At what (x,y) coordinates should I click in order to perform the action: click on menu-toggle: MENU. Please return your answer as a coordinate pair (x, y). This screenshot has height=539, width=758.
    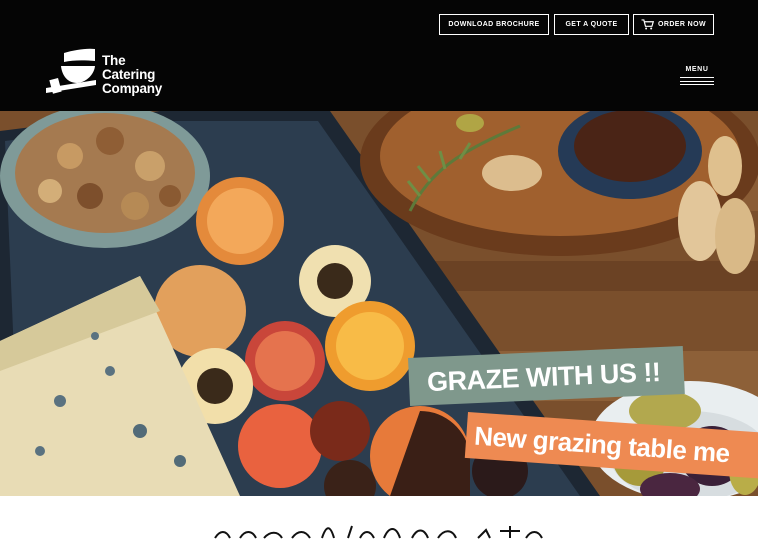
    Looking at the image, I should click on (697, 75).